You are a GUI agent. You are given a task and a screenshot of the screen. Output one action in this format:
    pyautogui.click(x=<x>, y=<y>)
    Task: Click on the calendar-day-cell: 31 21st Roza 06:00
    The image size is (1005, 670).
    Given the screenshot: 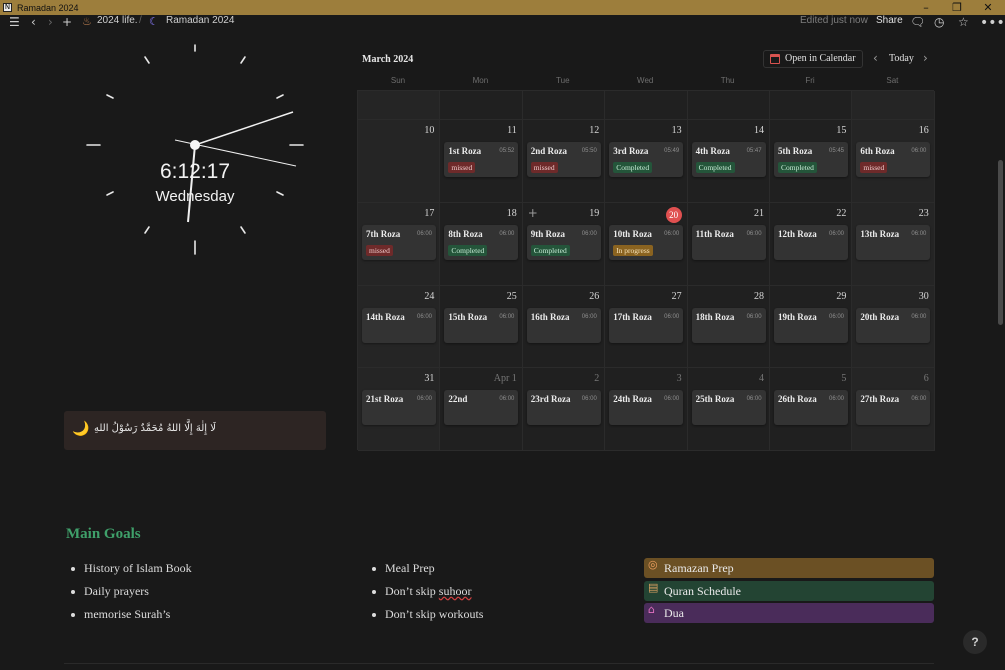 What is the action you would take?
    pyautogui.click(x=399, y=409)
    